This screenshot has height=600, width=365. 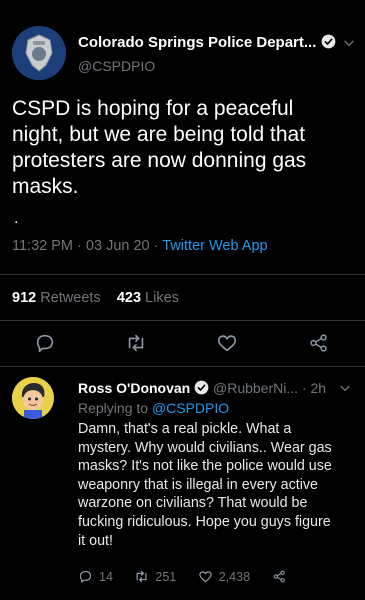 I want to click on likes-label: Likes, so click(x=162, y=298).